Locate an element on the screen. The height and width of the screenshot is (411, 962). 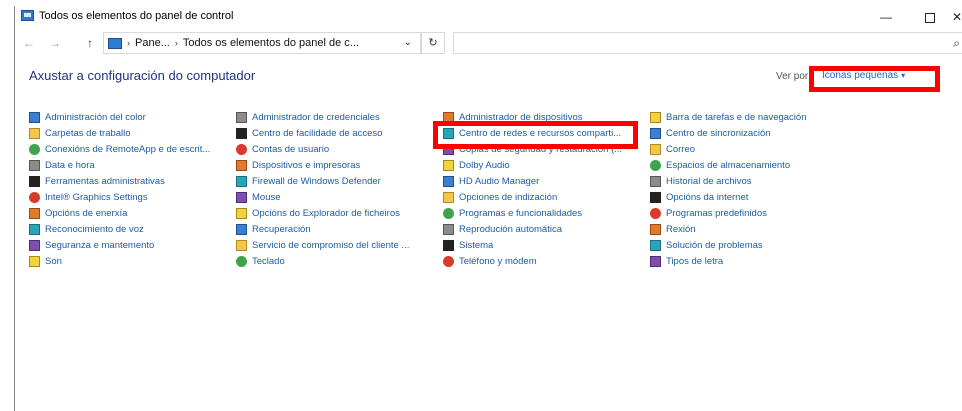
control-panel-item-label: Son is located at coordinates (53, 261).